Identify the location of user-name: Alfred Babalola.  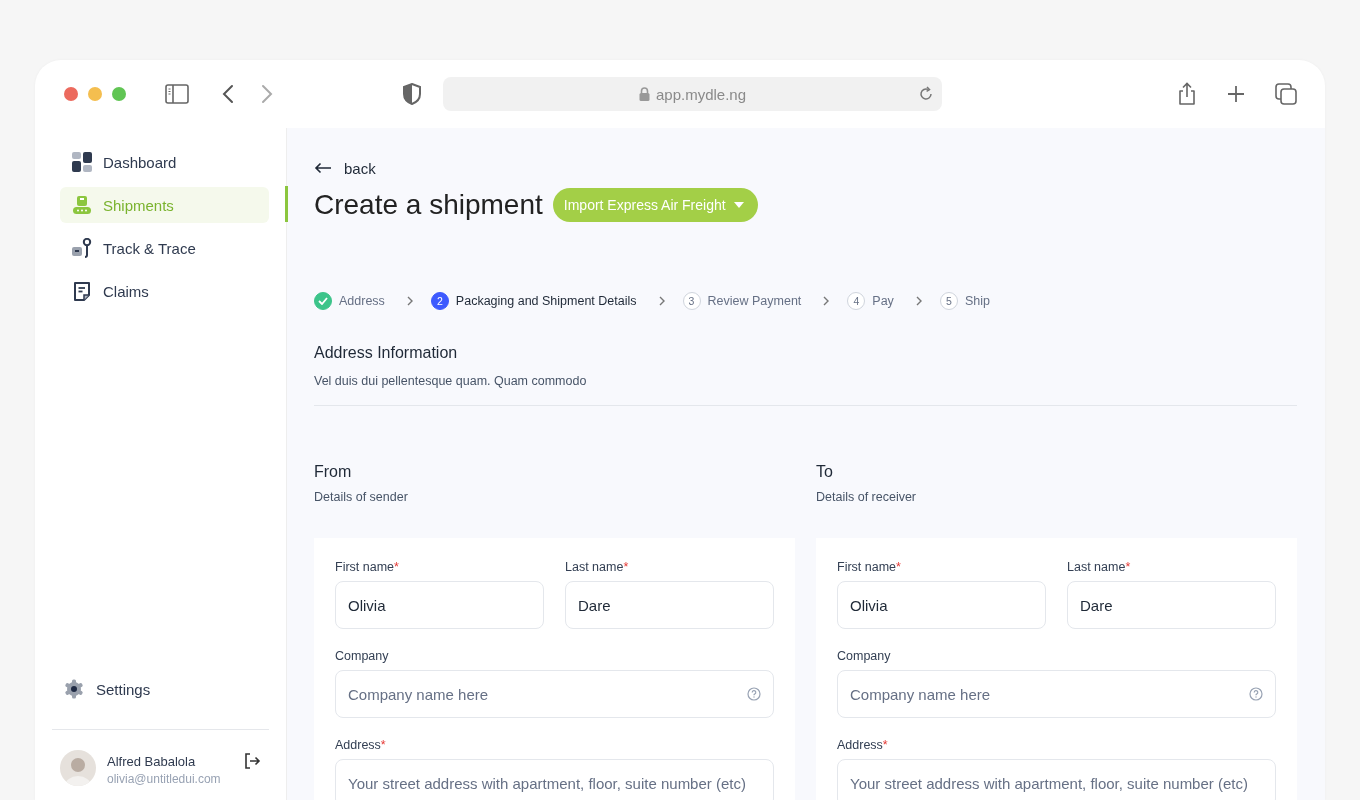
(152, 761).